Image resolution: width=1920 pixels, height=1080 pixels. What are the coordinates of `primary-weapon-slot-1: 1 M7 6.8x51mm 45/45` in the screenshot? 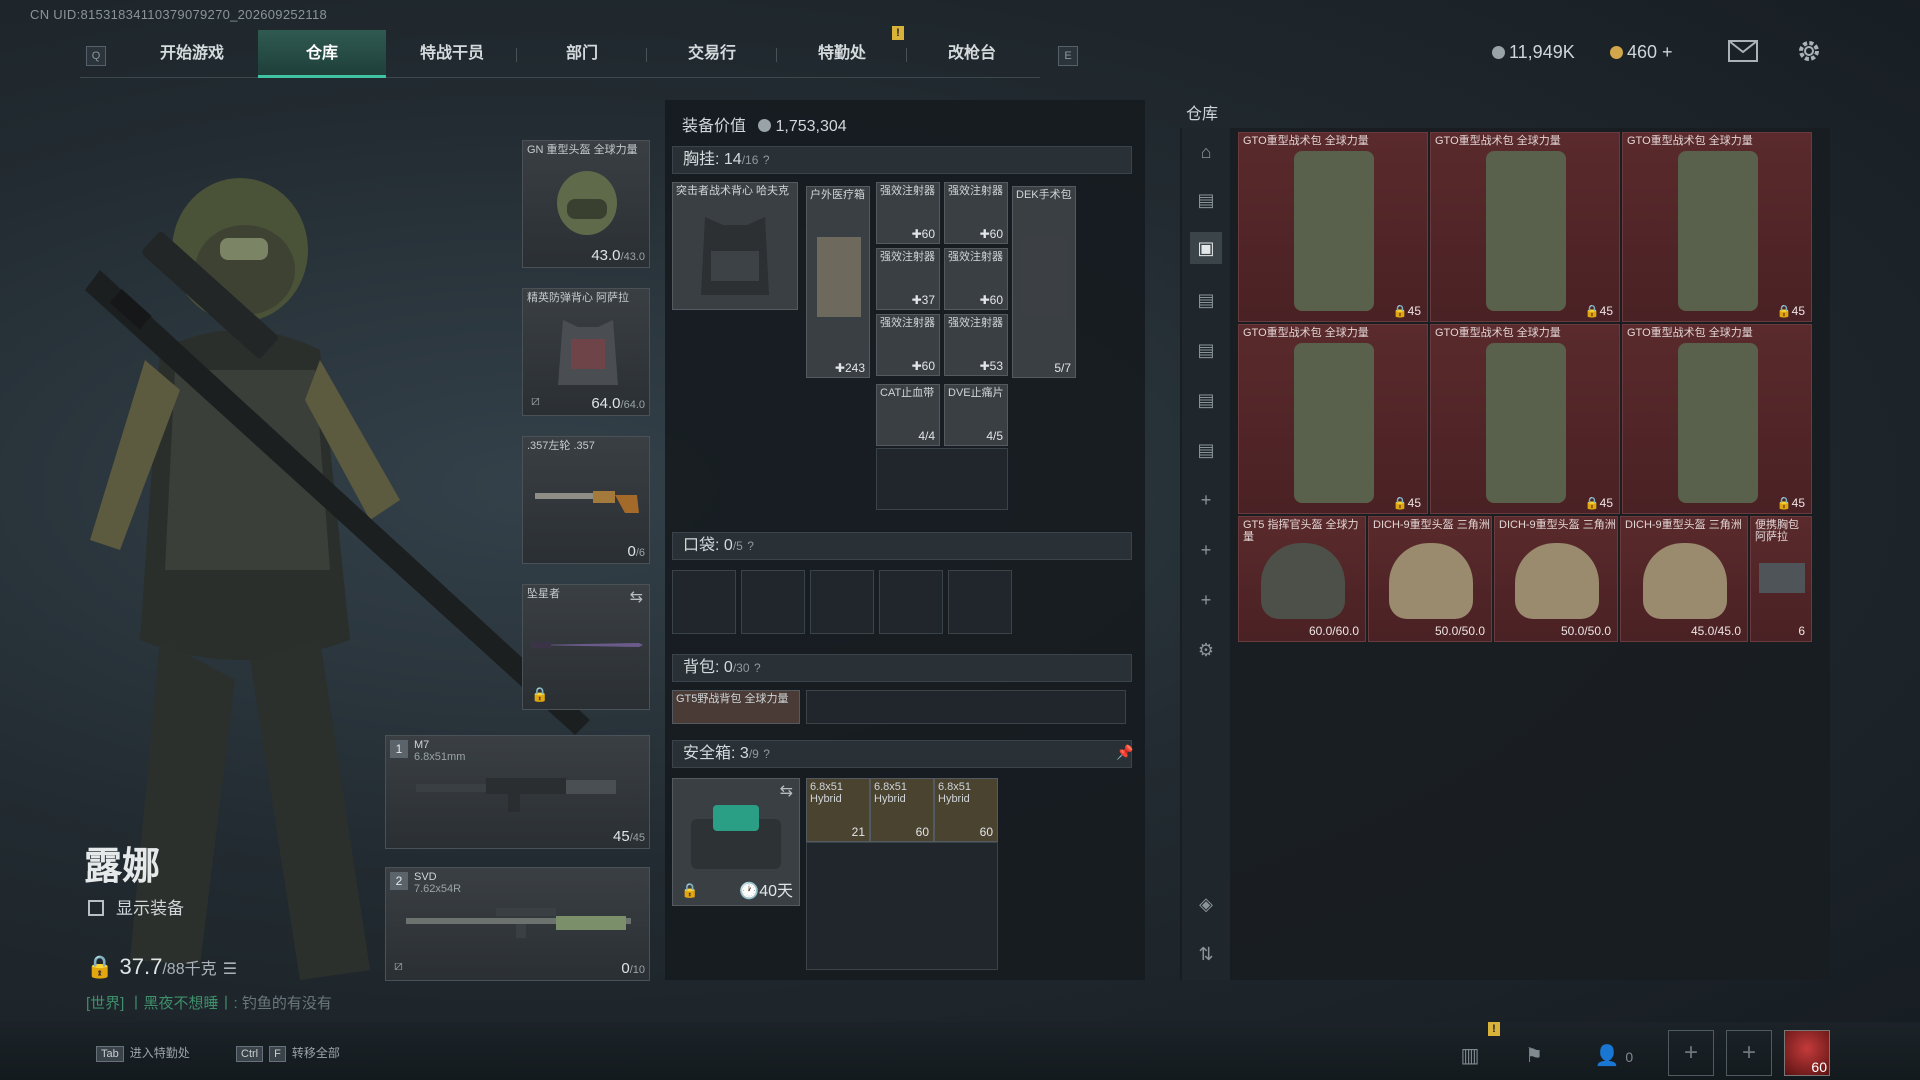 It's located at (517, 792).